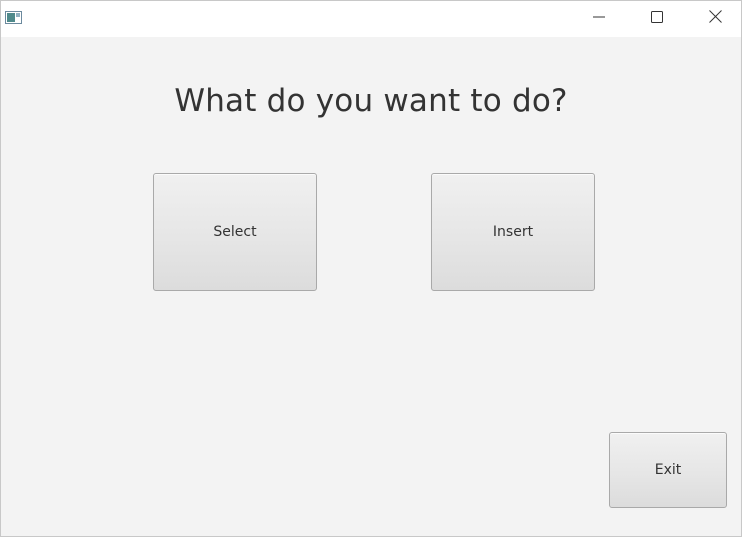 Image resolution: width=742 pixels, height=537 pixels. Describe the element at coordinates (371, 101) in the screenshot. I see `page-title: What do you want to do?` at that location.